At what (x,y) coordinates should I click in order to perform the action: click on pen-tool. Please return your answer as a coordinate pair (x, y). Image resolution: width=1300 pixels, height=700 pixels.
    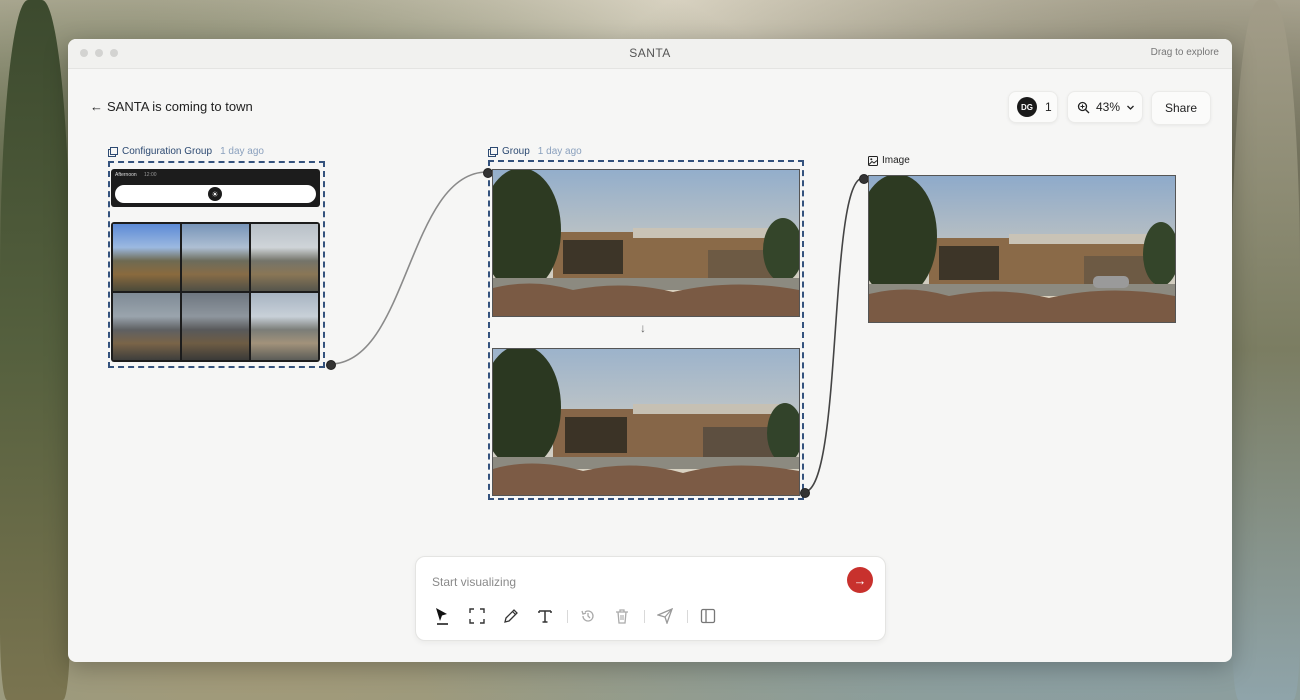
    Looking at the image, I should click on (511, 616).